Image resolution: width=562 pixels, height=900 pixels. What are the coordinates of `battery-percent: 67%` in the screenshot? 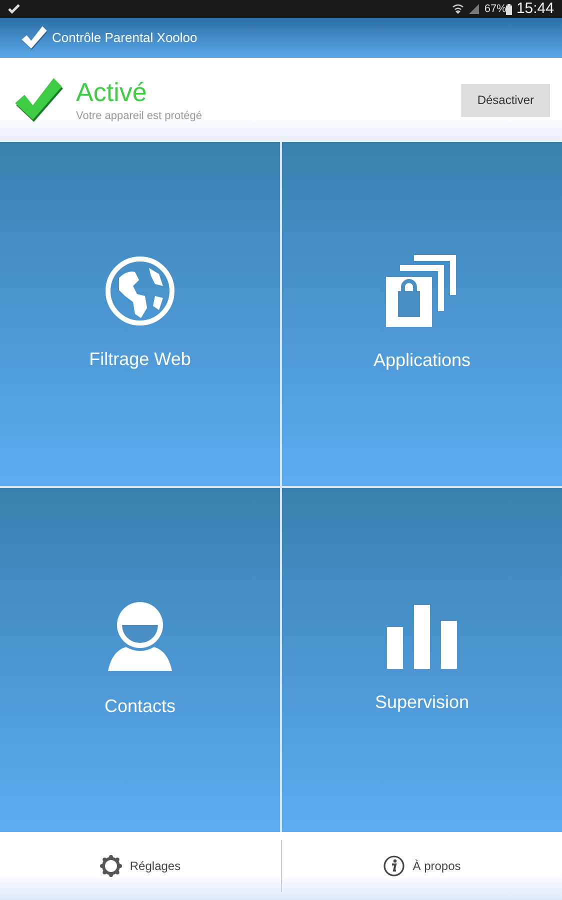 It's located at (495, 9).